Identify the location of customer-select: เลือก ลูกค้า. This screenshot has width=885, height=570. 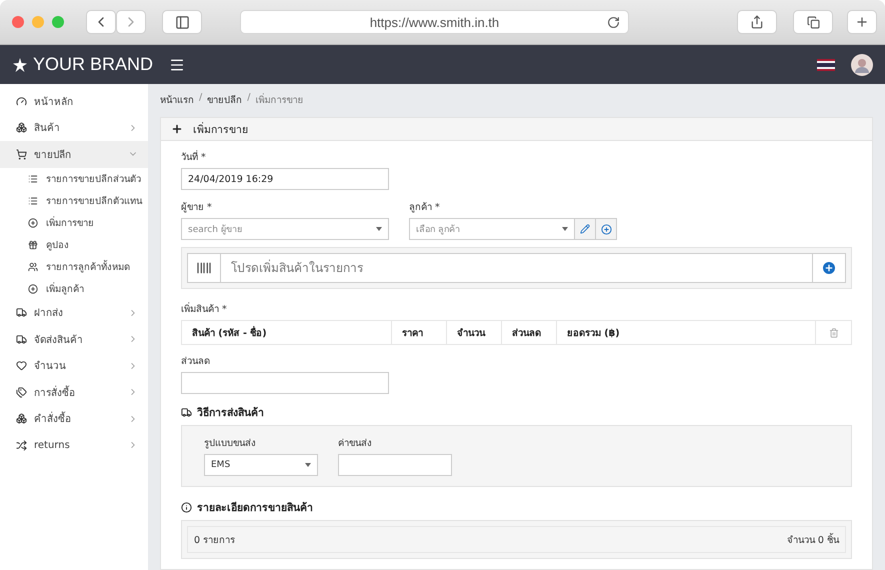
(492, 229).